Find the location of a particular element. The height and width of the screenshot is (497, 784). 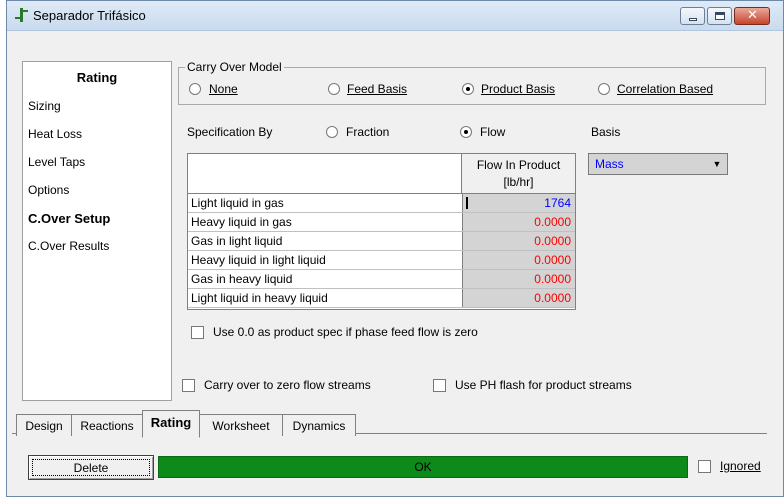

table-row: Gas in heavy liquid 0.0000 is located at coordinates (381, 279).